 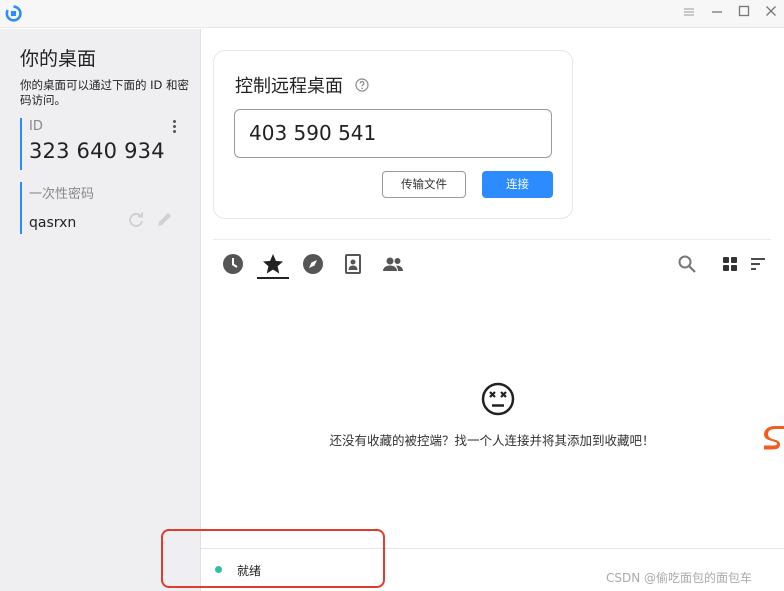 What do you see at coordinates (517, 184) in the screenshot?
I see `connect-button: 连接` at bounding box center [517, 184].